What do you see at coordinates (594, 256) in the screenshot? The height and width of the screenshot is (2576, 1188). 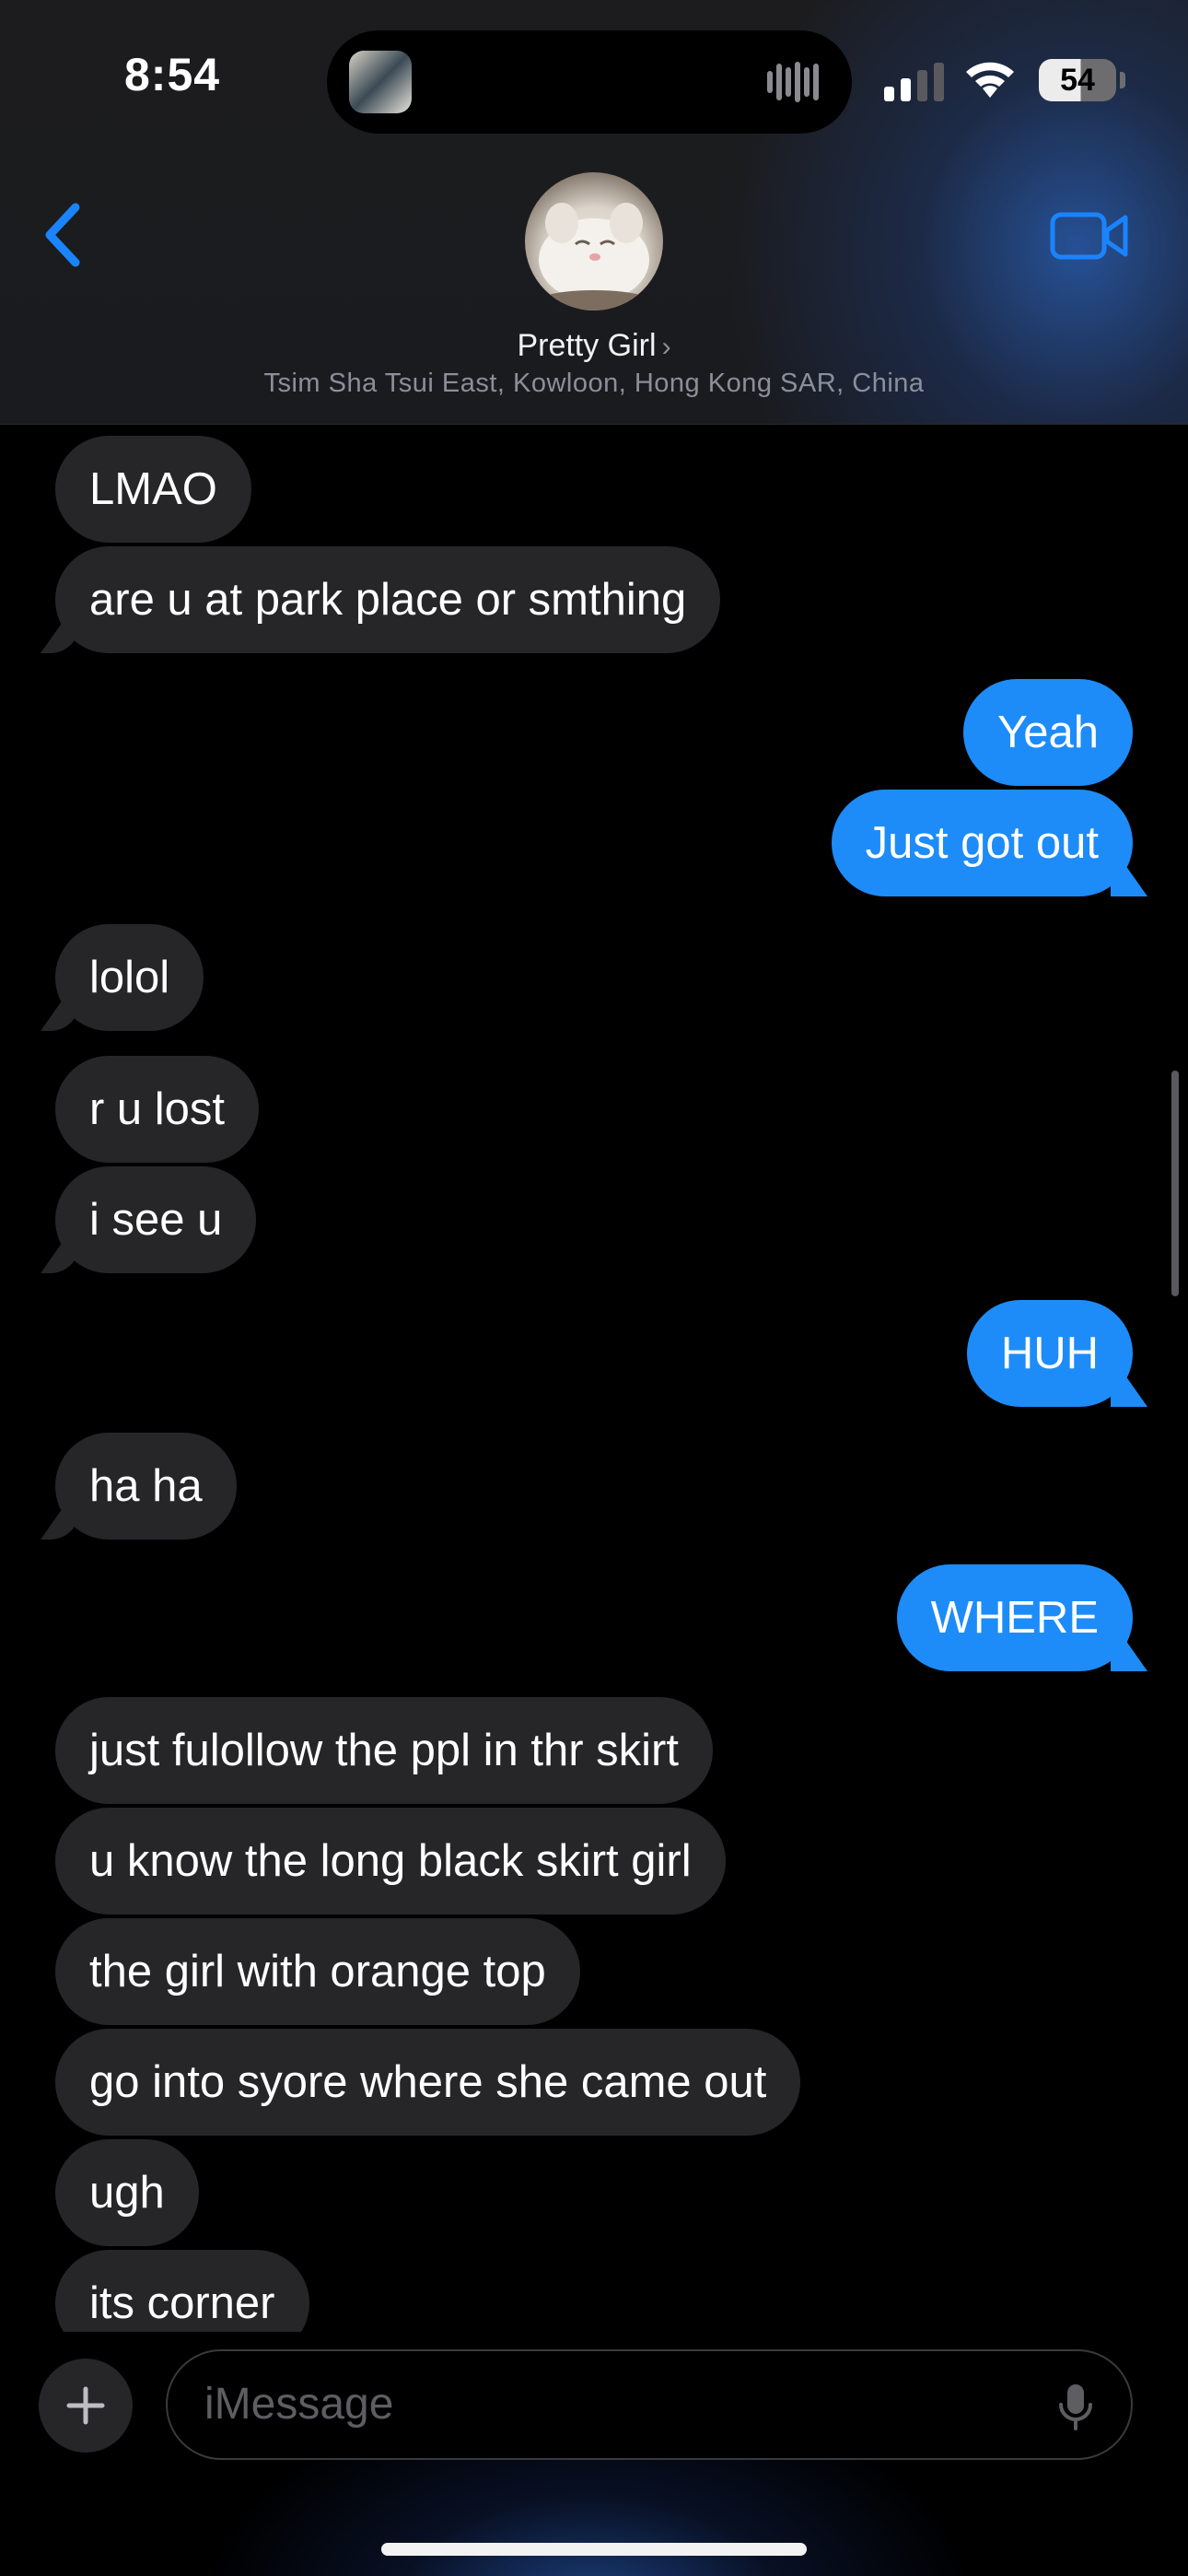 I see `cat-photo-icon` at bounding box center [594, 256].